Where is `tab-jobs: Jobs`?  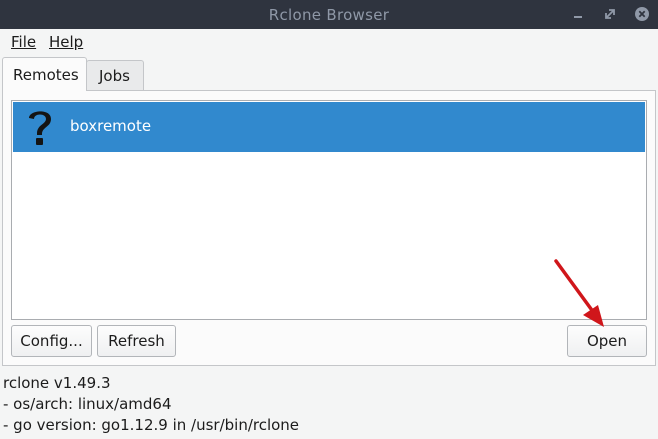 tab-jobs: Jobs is located at coordinates (115, 75).